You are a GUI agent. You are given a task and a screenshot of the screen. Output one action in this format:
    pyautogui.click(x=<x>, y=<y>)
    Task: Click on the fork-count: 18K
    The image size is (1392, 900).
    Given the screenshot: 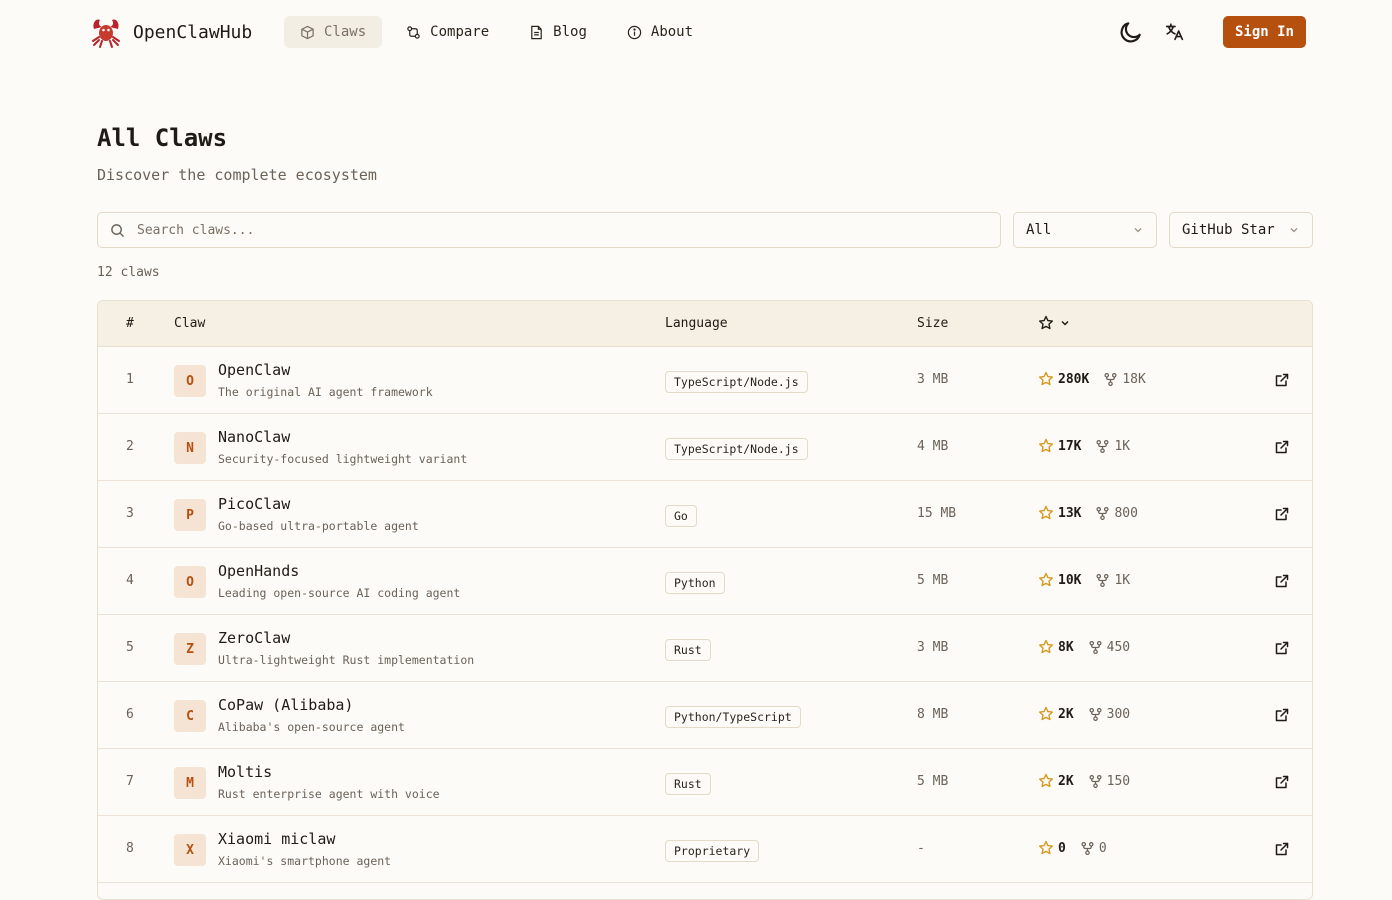 What is the action you would take?
    pyautogui.click(x=1134, y=379)
    